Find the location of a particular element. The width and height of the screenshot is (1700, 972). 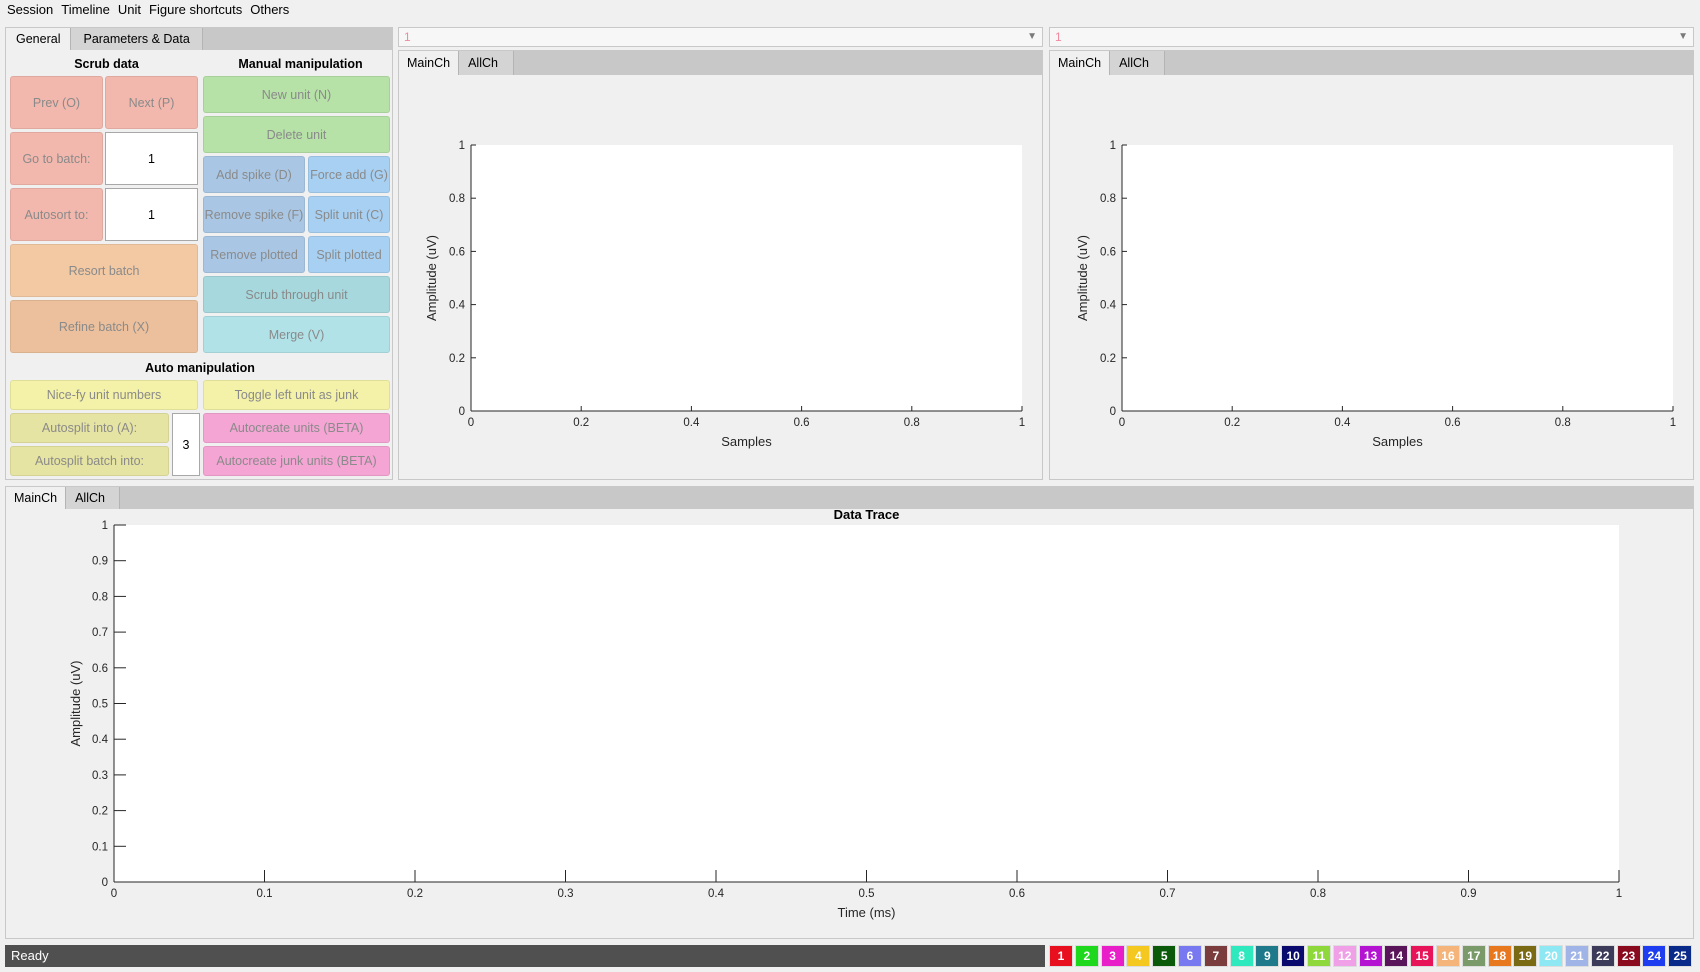

unit-color-swatch-9: 9 is located at coordinates (1267, 956).